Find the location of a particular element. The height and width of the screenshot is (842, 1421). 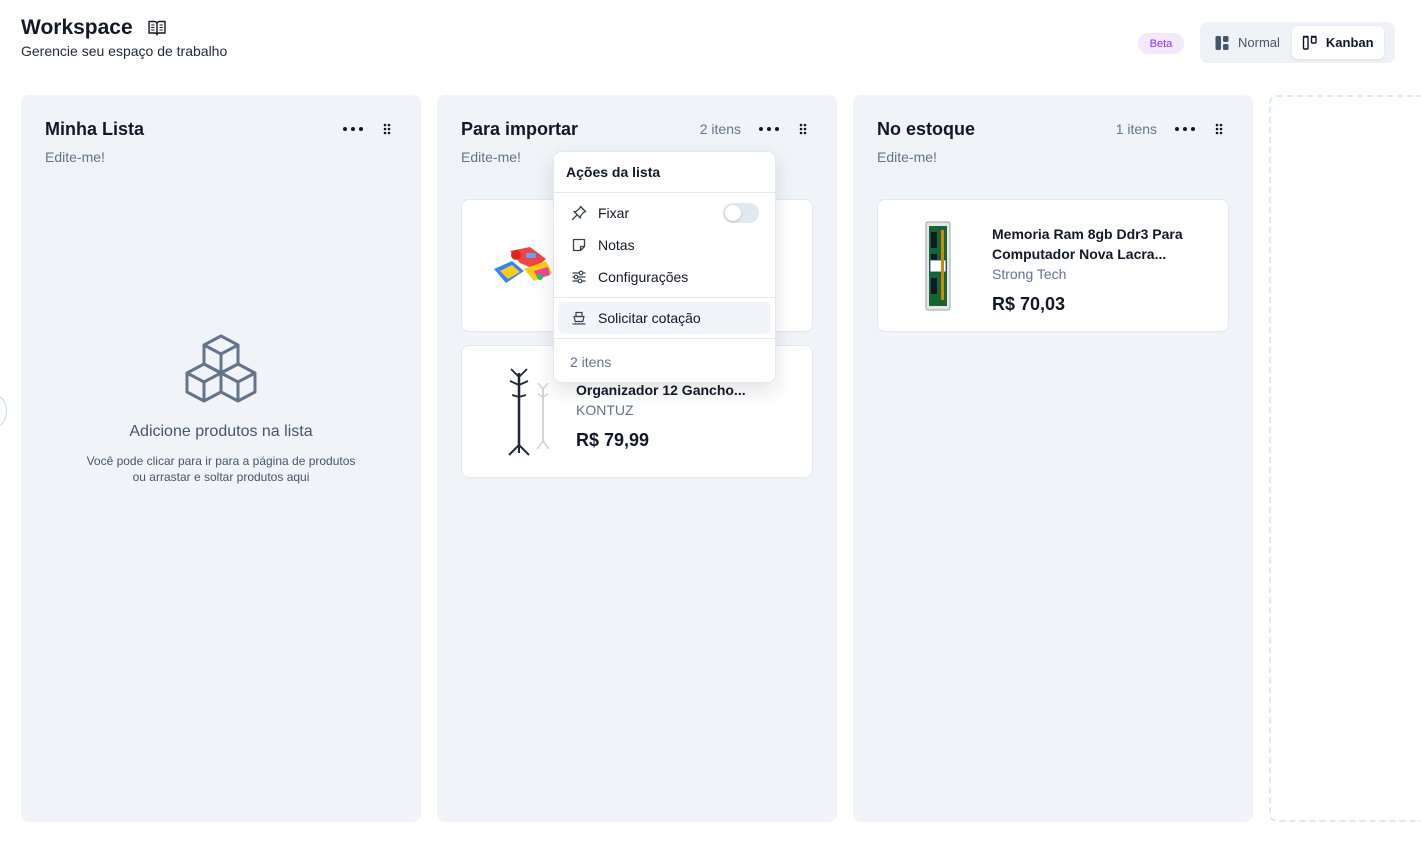

product-price: R$ 70,03 is located at coordinates (1029, 304).